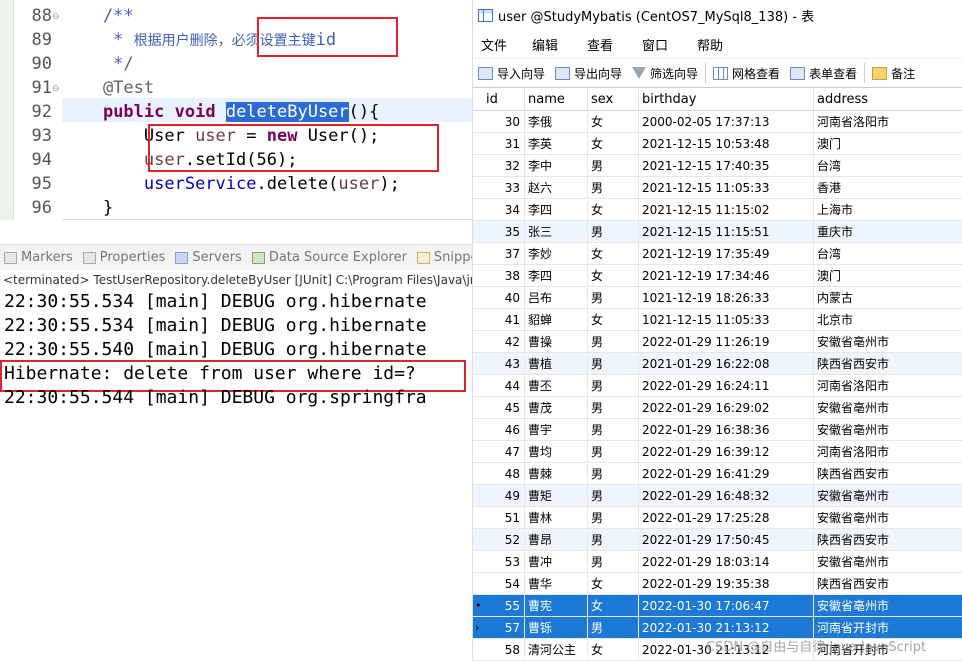 This screenshot has height=661, width=962. What do you see at coordinates (726, 518) in the screenshot?
I see `cell-birthday: 2022-01-29 17:25:28` at bounding box center [726, 518].